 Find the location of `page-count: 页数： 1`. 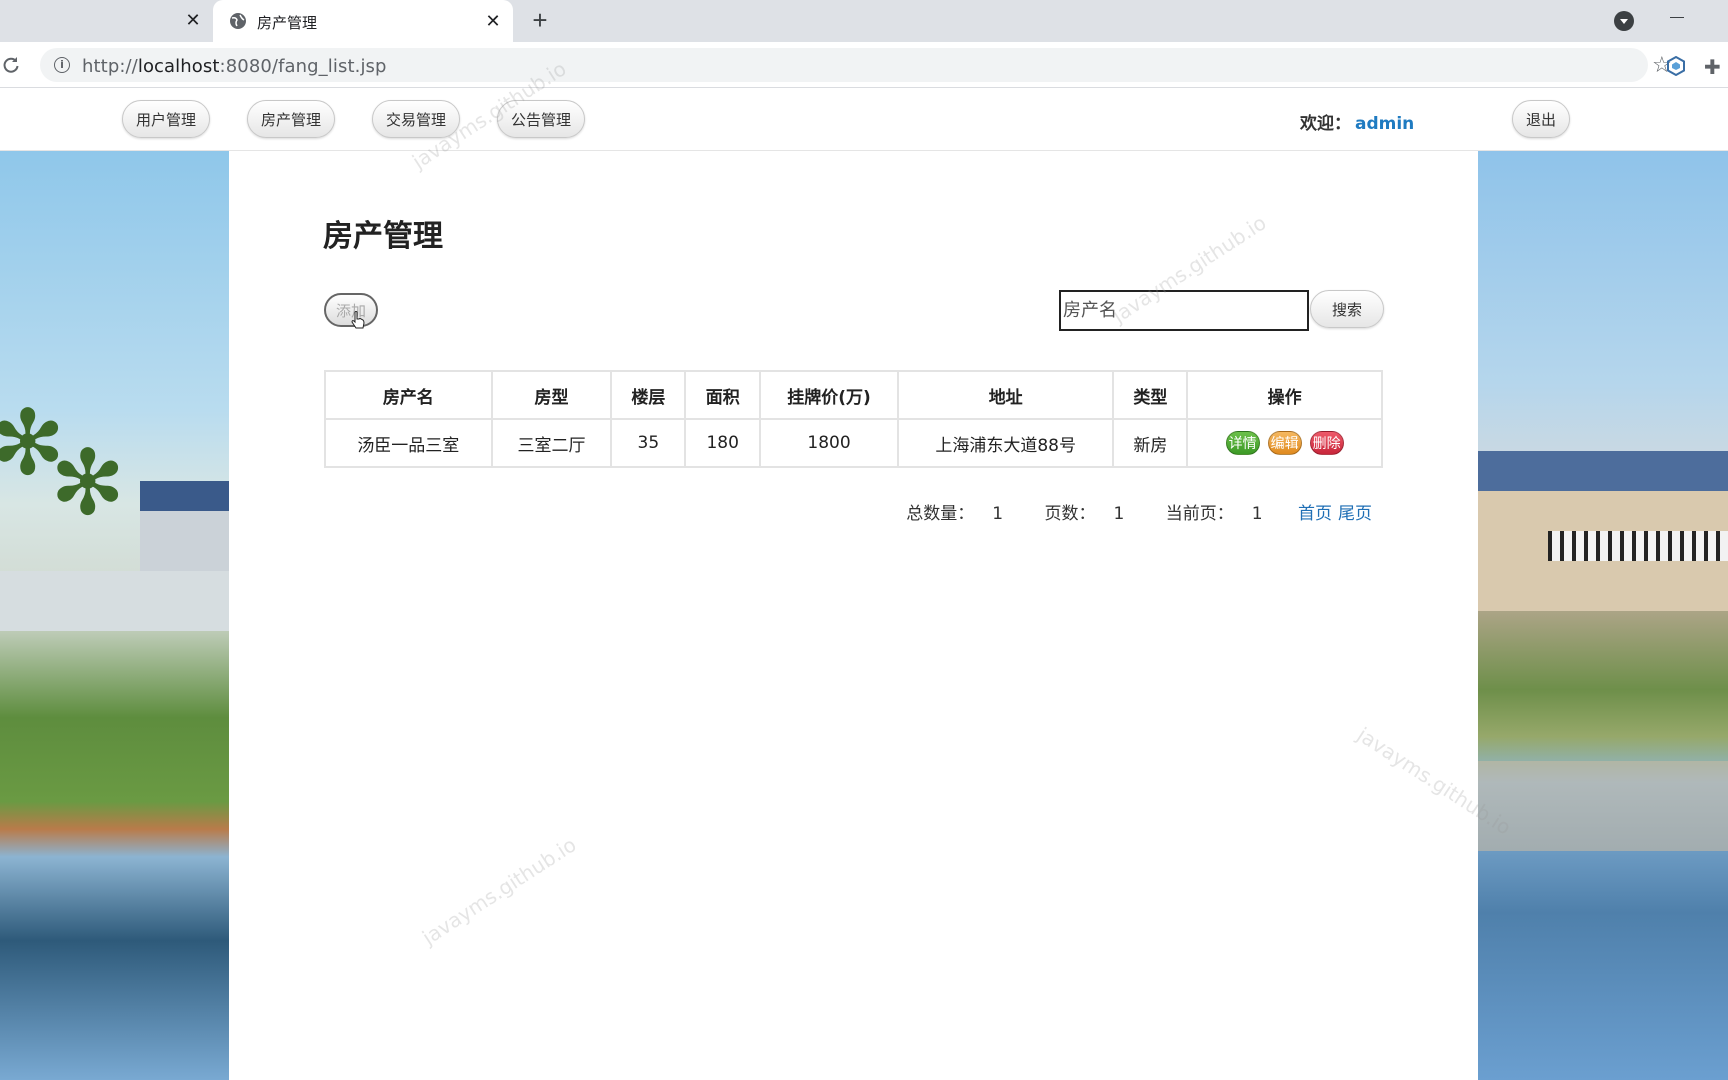

page-count: 页数： 1 is located at coordinates (1076, 514).